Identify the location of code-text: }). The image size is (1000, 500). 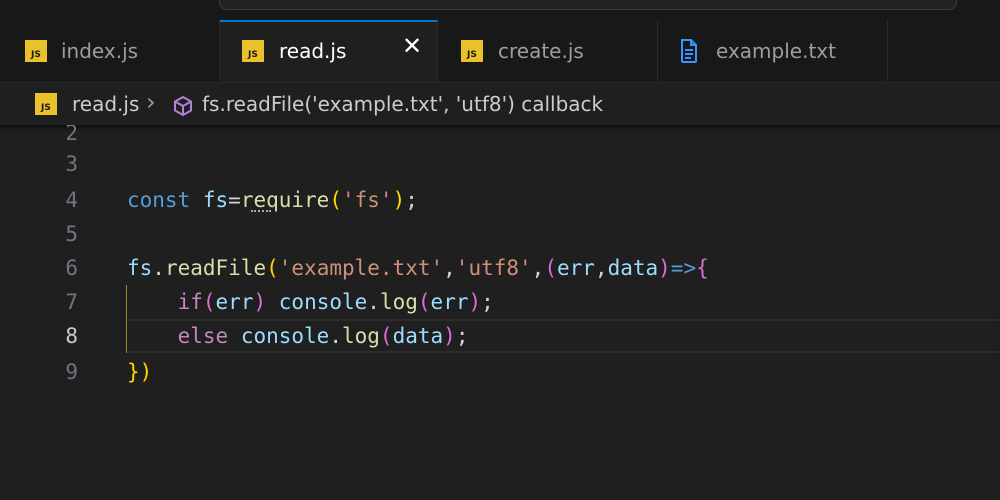
(139, 372).